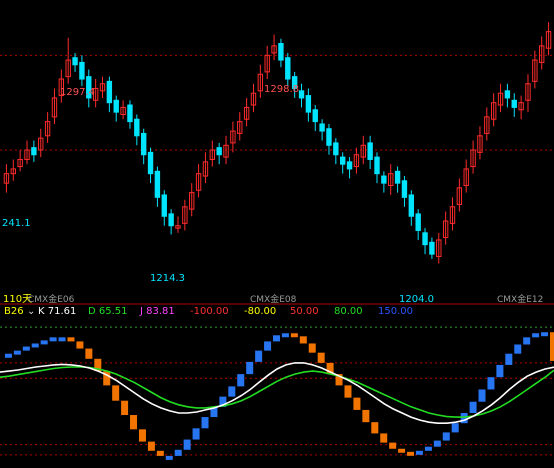 Image resolution: width=554 pixels, height=468 pixels. What do you see at coordinates (51, 299) in the screenshot?
I see `period-label-1: CMX金E06` at bounding box center [51, 299].